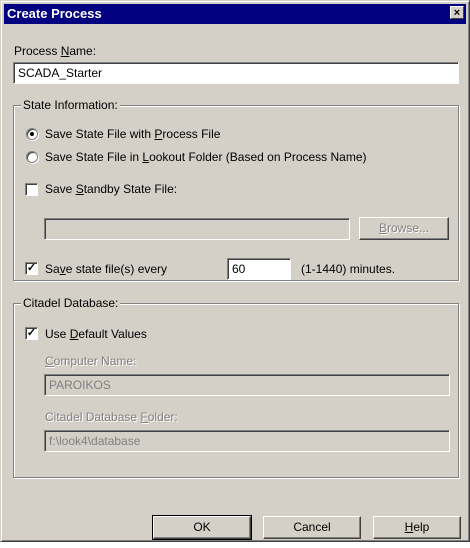 Image resolution: width=470 pixels, height=548 pixels. Describe the element at coordinates (236, 73) in the screenshot. I see `process-name-input: SCADA_Starter` at that location.